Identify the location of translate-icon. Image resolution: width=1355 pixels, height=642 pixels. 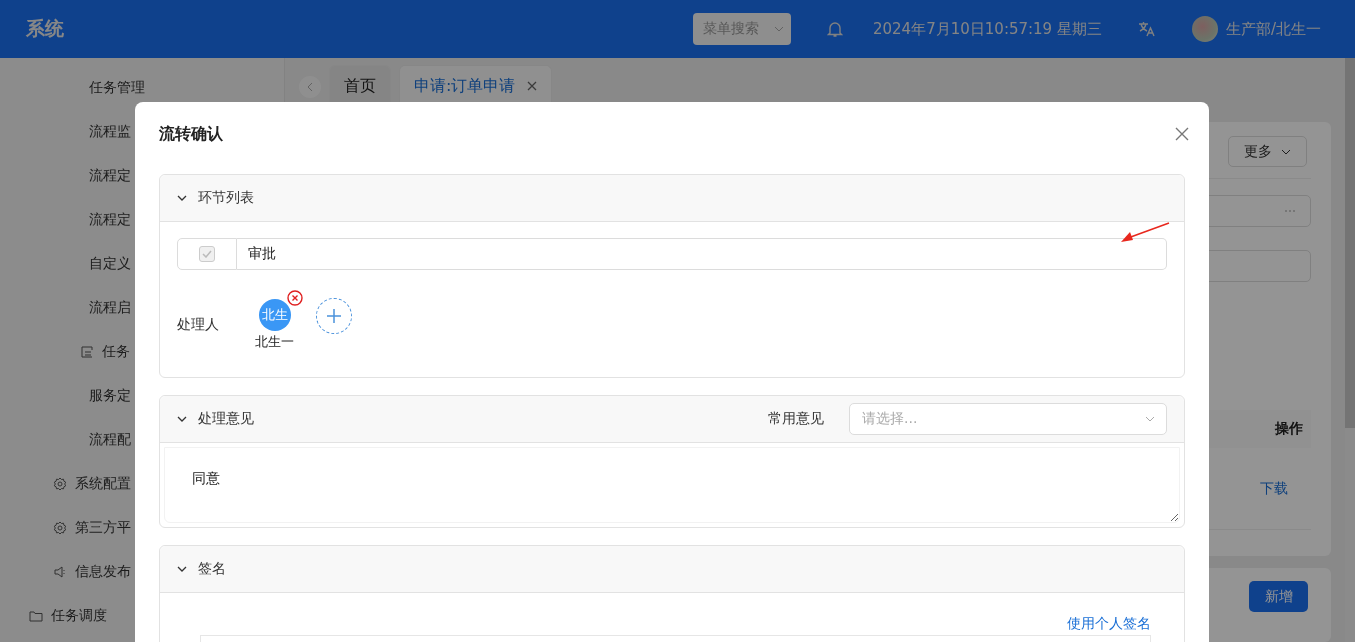
(1146, 29).